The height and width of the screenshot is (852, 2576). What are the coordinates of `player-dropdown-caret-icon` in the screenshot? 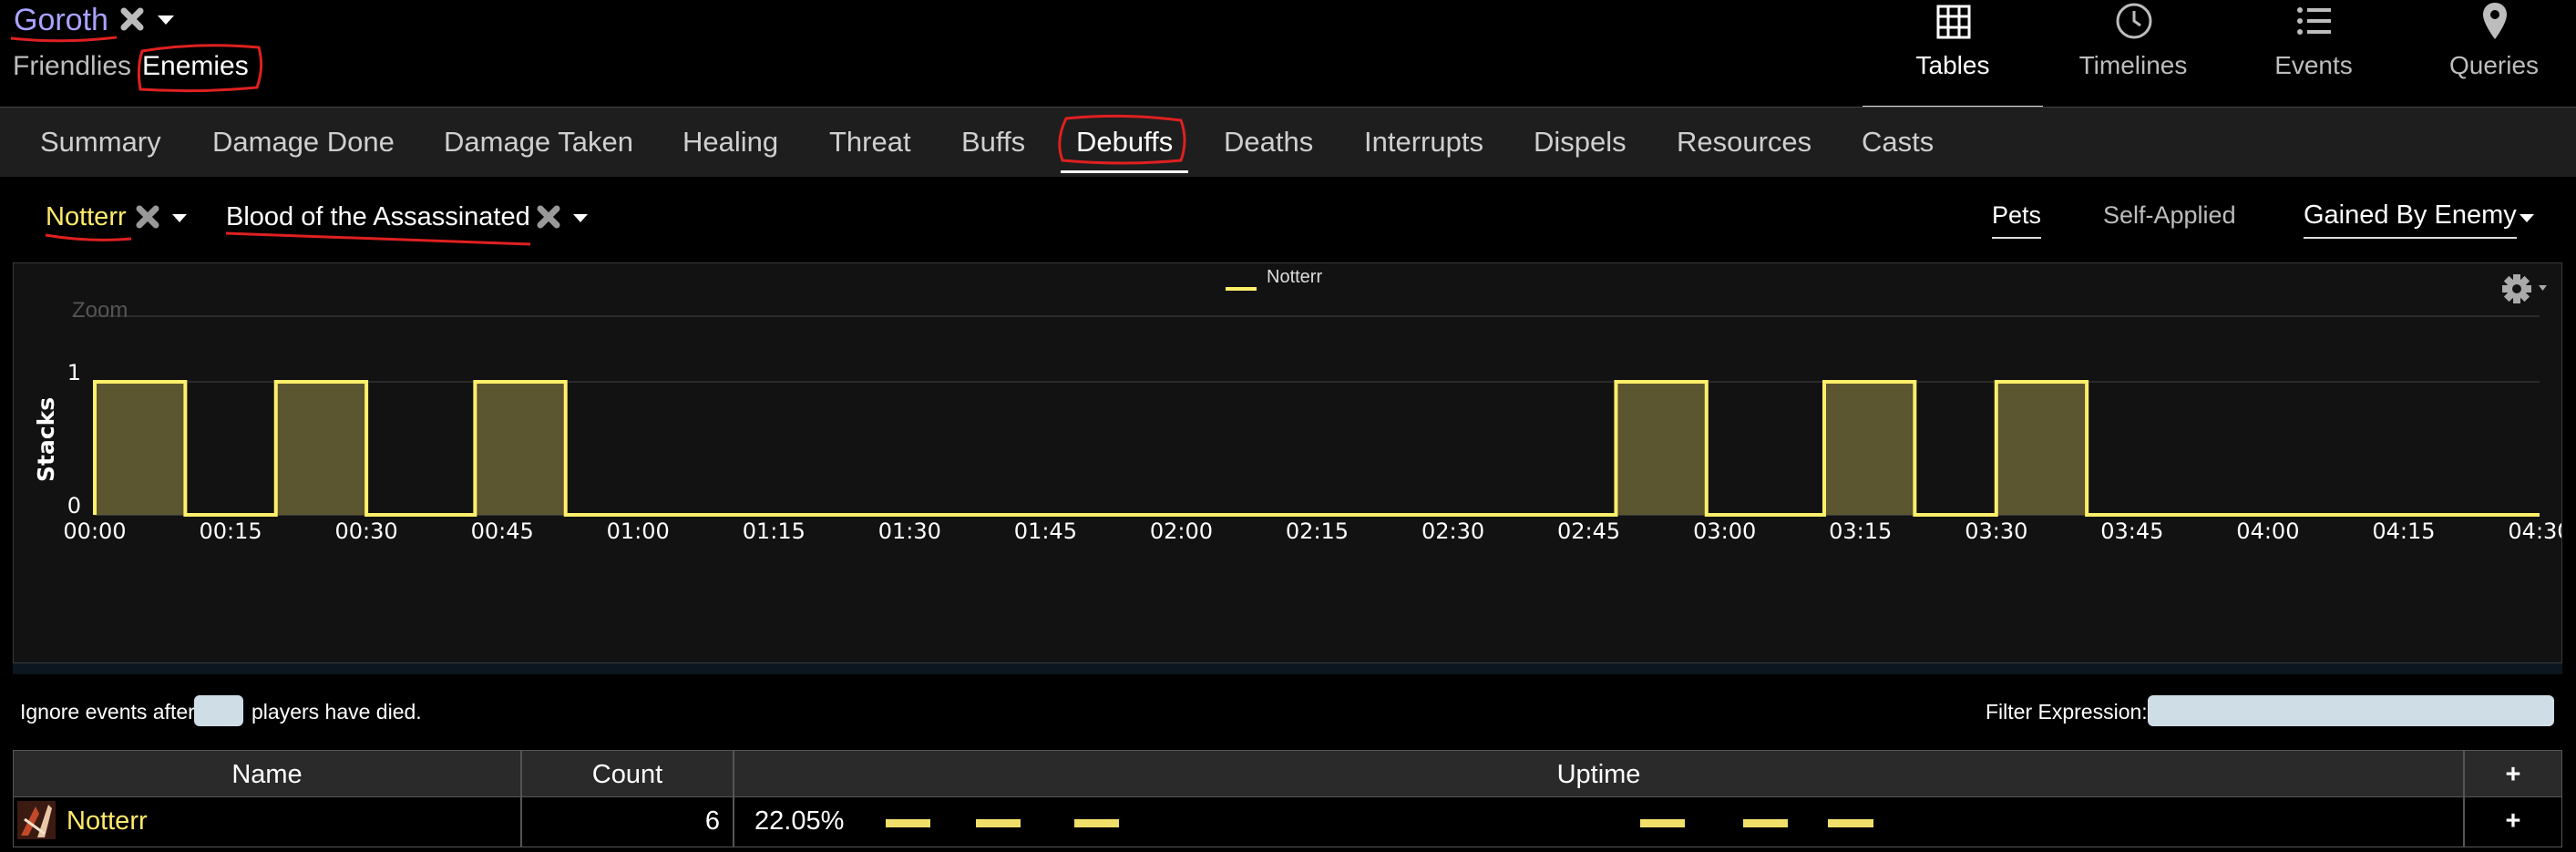 It's located at (179, 218).